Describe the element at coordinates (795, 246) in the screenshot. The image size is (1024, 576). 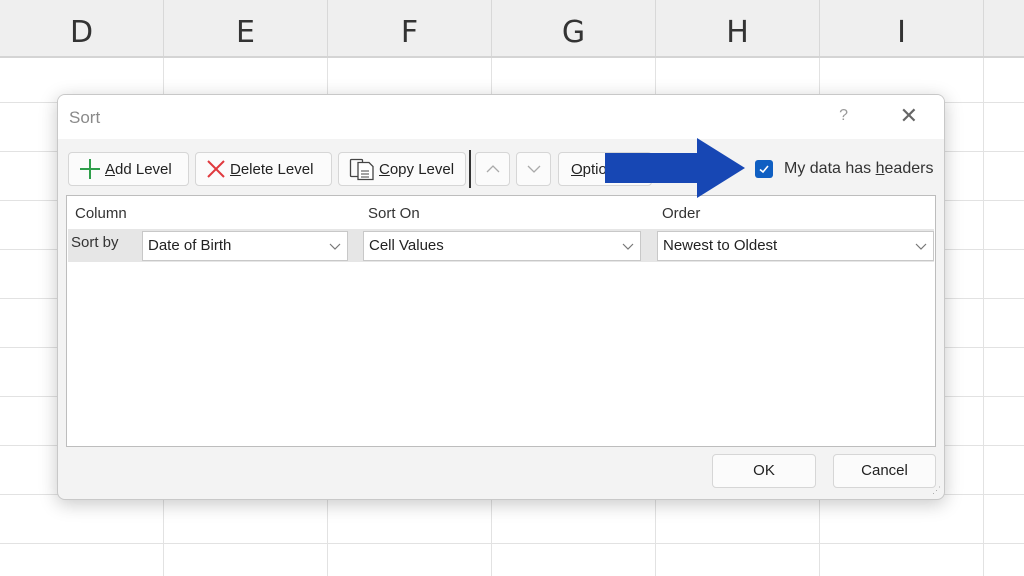
I see `order-select: Newest to Oldest` at that location.